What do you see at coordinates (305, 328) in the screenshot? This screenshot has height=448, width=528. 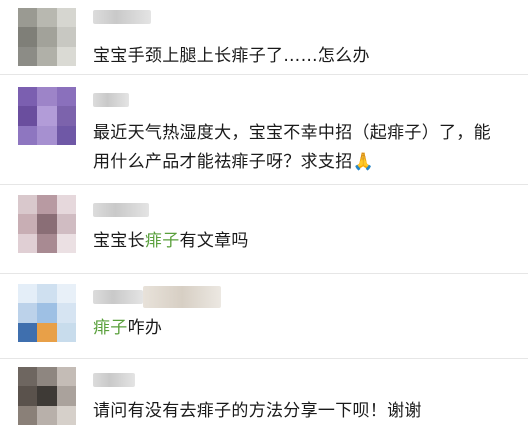 I see `comment-text: 痱子咋办` at bounding box center [305, 328].